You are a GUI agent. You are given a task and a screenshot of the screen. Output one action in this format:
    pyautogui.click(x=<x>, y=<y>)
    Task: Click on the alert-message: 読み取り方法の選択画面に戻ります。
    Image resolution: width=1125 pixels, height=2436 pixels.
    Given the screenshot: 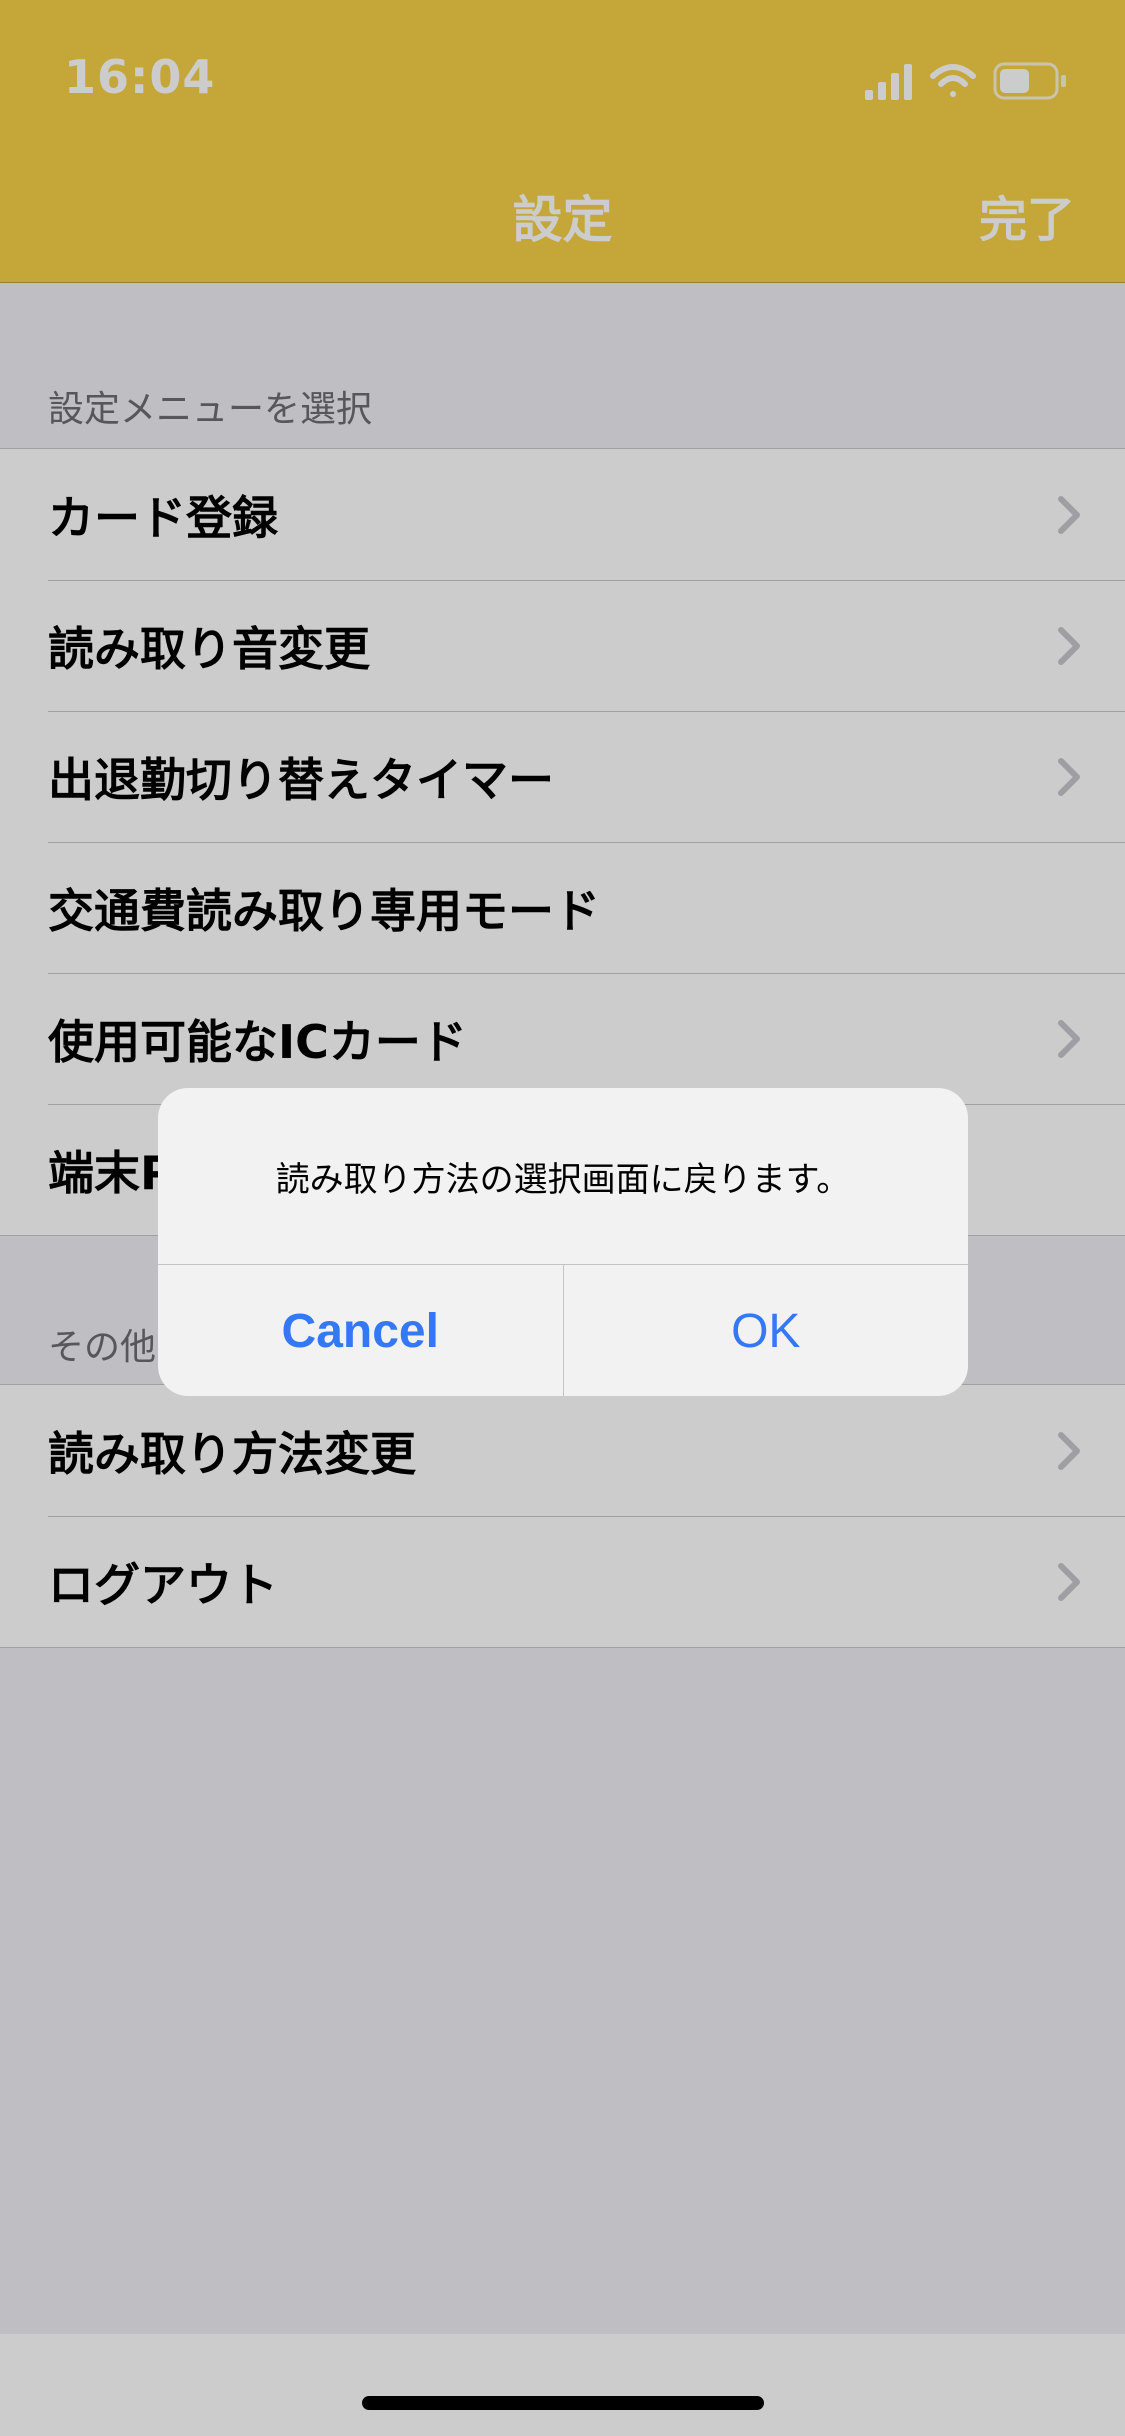 What is the action you would take?
    pyautogui.click(x=563, y=1179)
    